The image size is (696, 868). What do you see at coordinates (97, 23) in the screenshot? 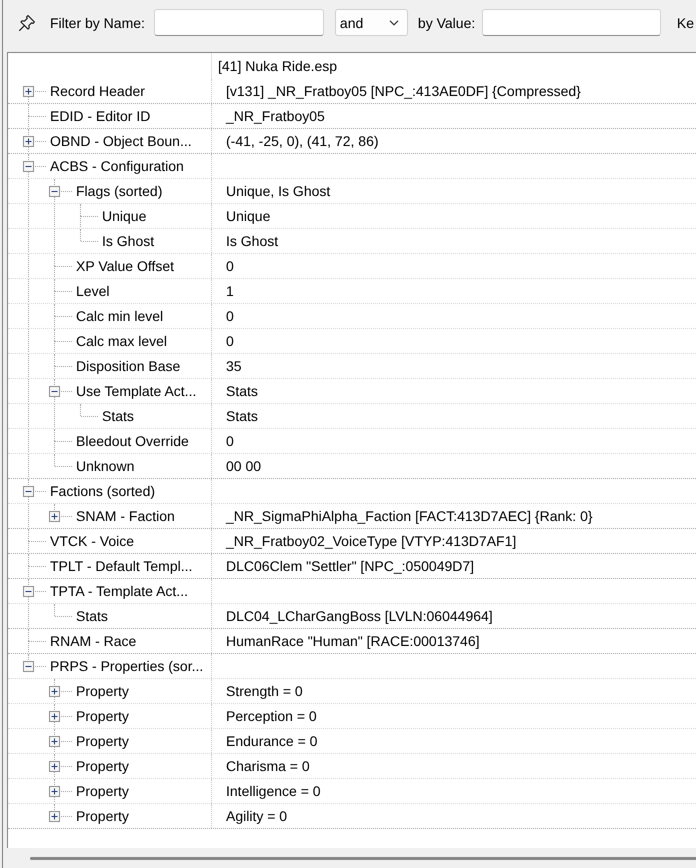
I see `name-filter-label: Filter by Name:` at bounding box center [97, 23].